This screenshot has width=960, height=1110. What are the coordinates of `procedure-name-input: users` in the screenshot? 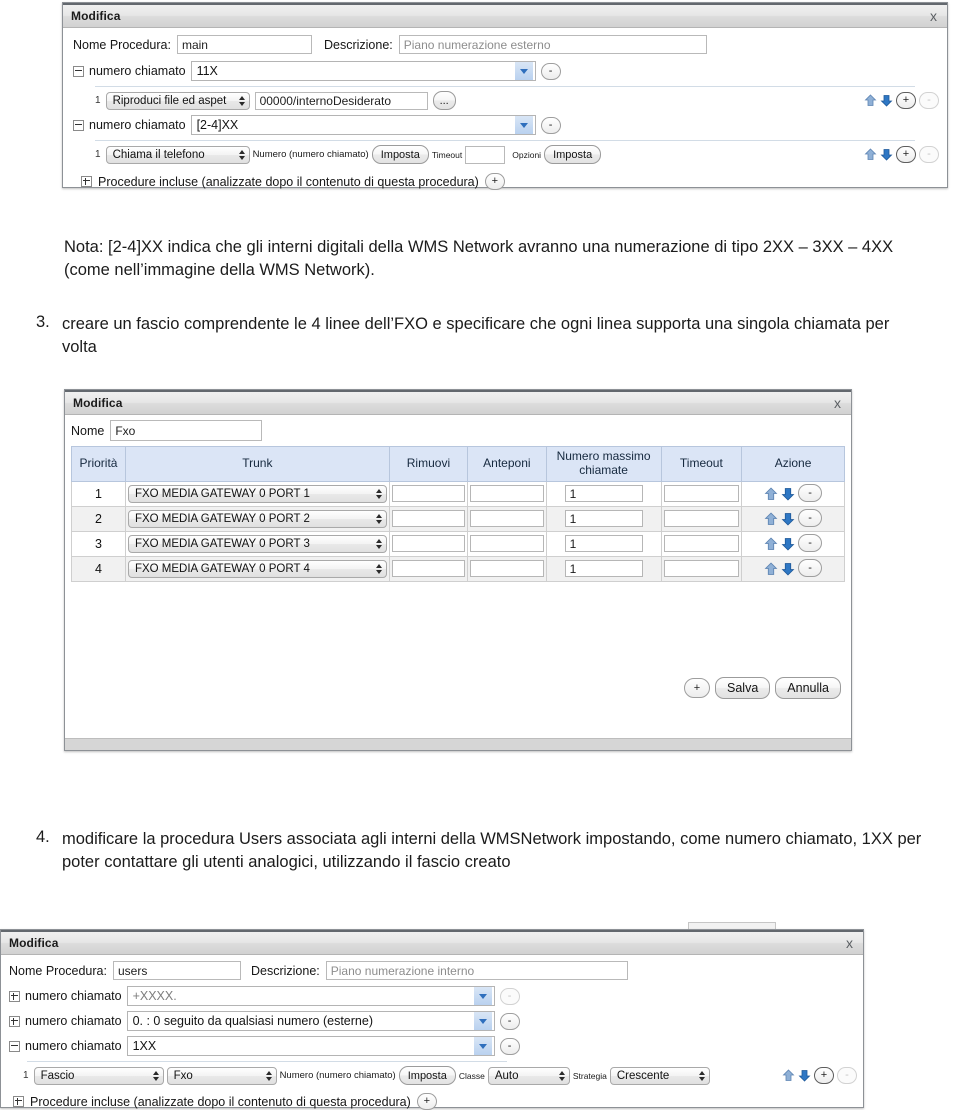 It's located at (176, 970).